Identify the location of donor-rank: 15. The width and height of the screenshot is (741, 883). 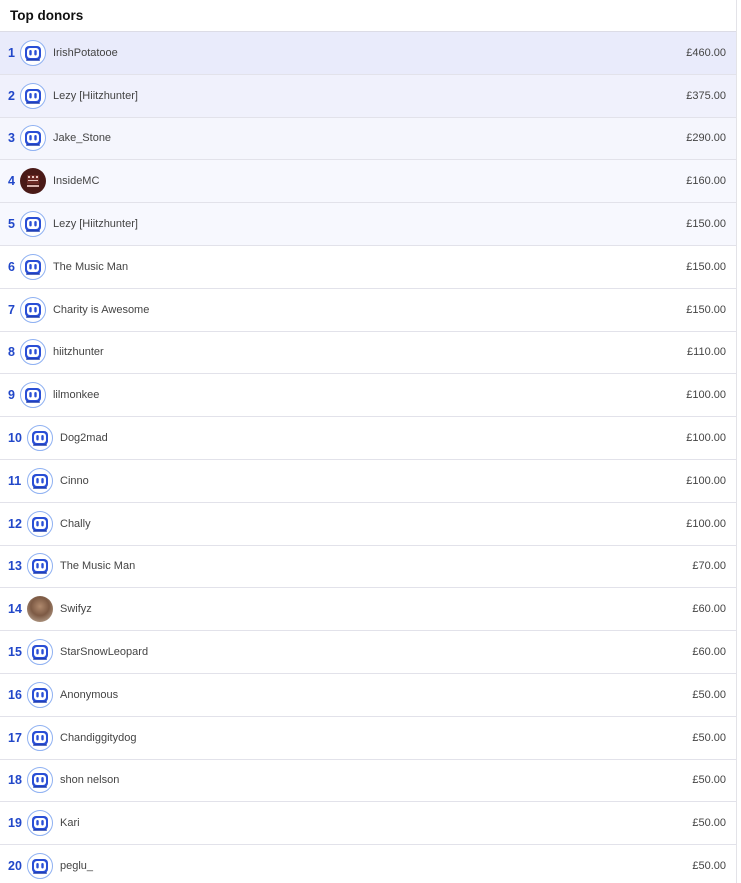
(15, 652).